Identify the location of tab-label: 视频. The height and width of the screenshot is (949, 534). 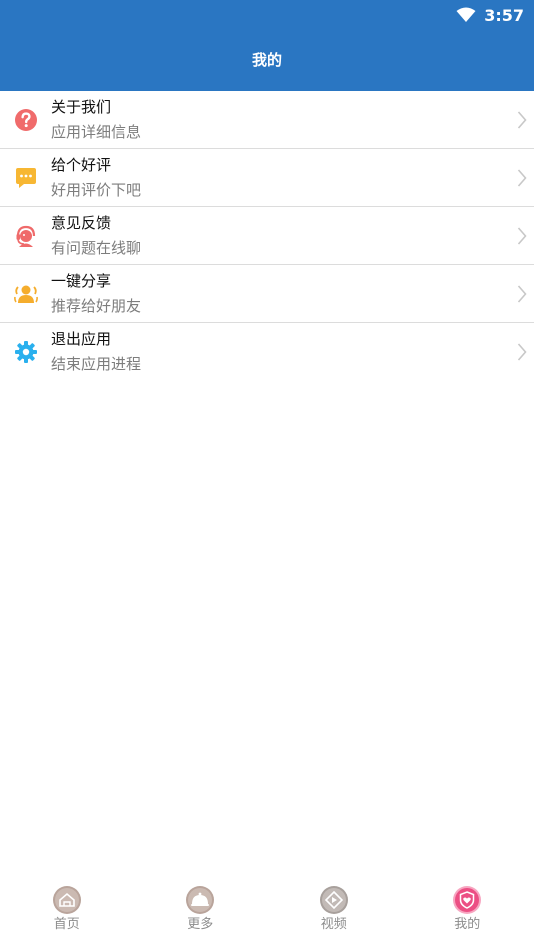
(333, 924).